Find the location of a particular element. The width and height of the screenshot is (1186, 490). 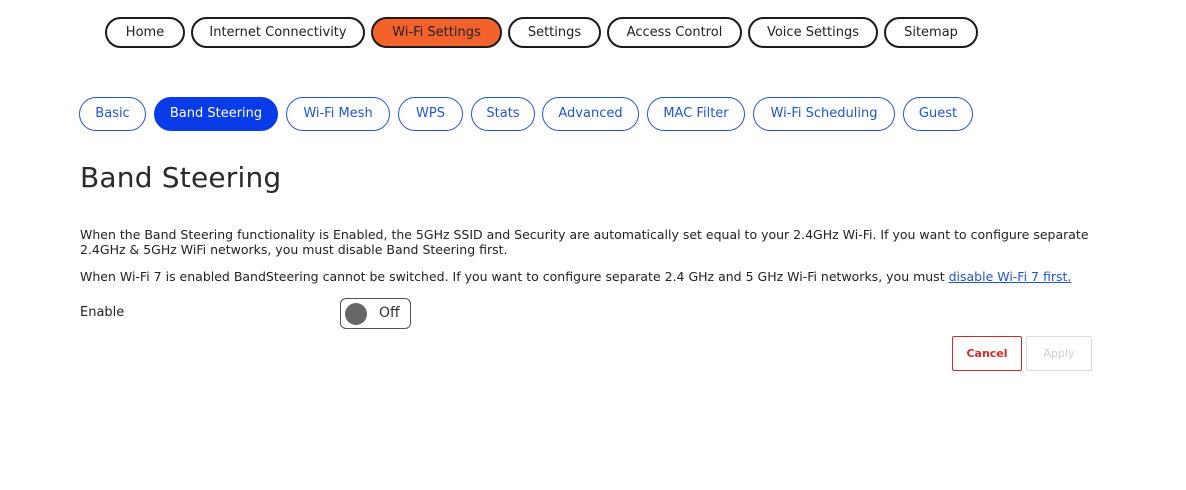

nav-internet-connectivity: Internet Connectivity is located at coordinates (278, 32).